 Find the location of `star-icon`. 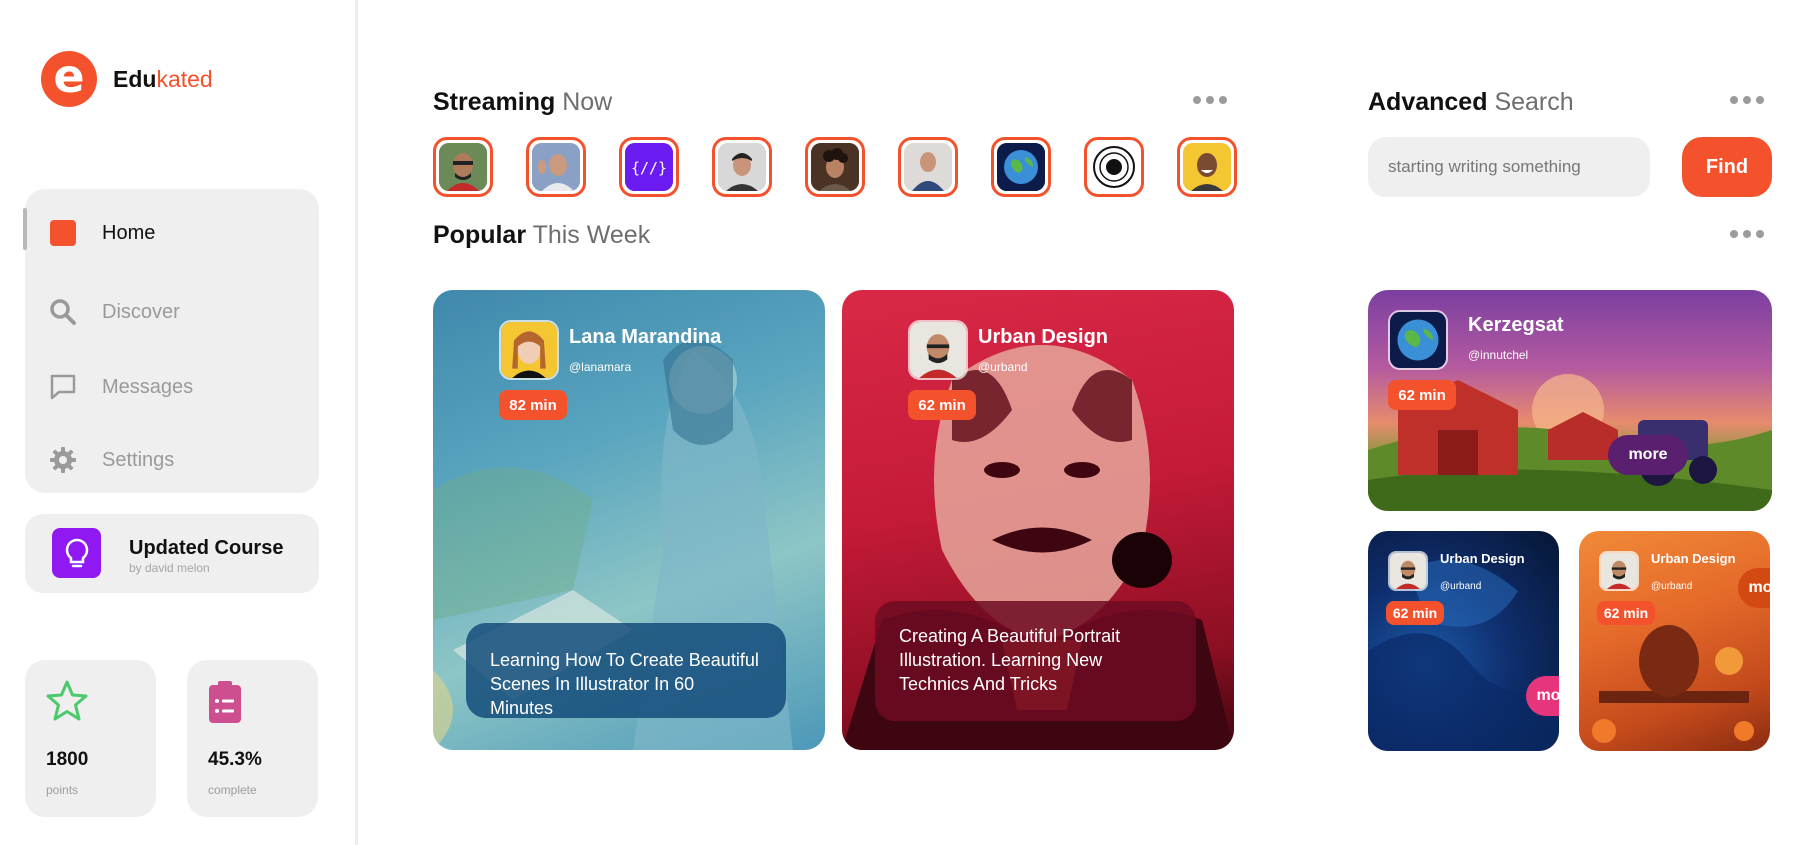

star-icon is located at coordinates (67, 703).